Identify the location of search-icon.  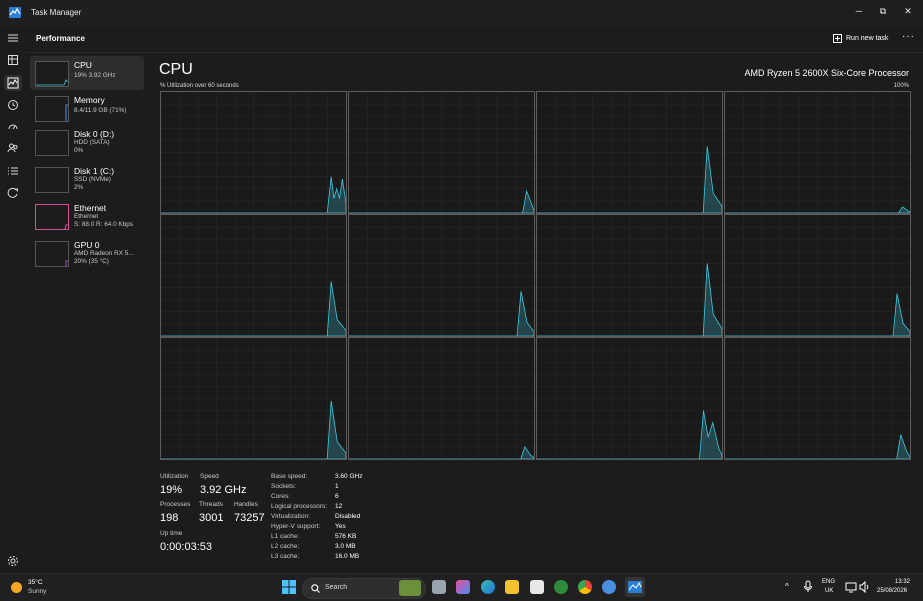
(315, 588).